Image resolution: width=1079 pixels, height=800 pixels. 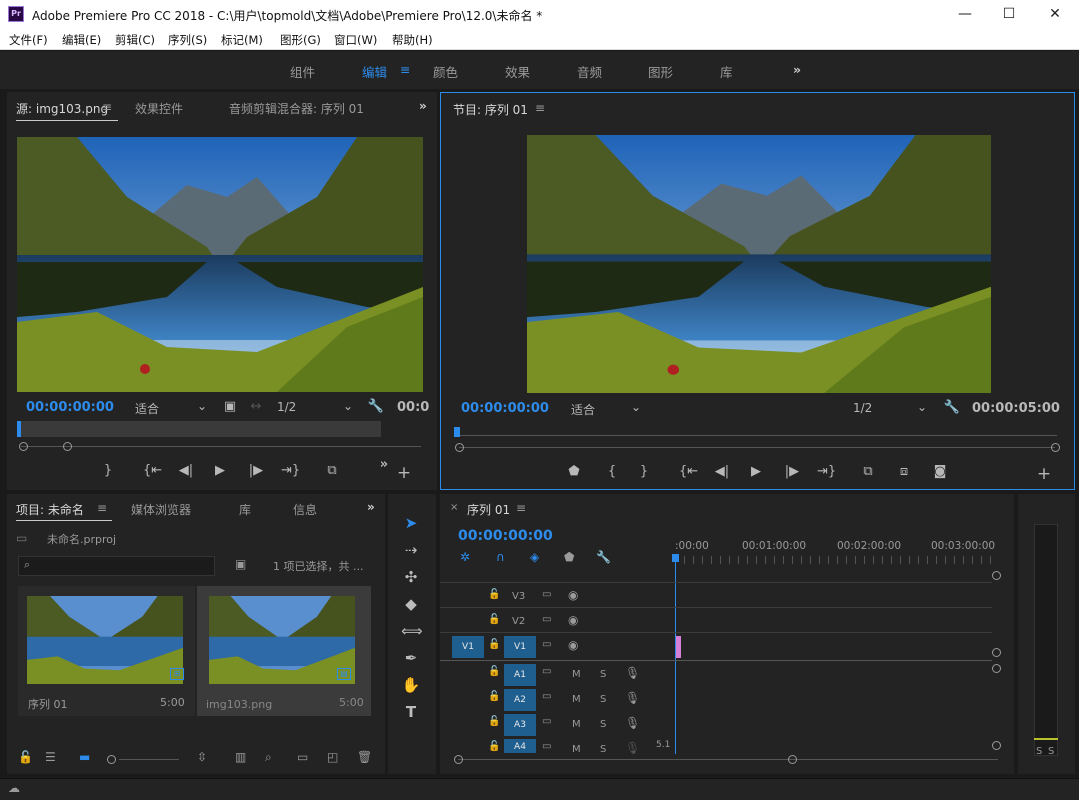 What do you see at coordinates (862, 408) in the screenshot?
I see `program-resolution-dropdown: 1/2` at bounding box center [862, 408].